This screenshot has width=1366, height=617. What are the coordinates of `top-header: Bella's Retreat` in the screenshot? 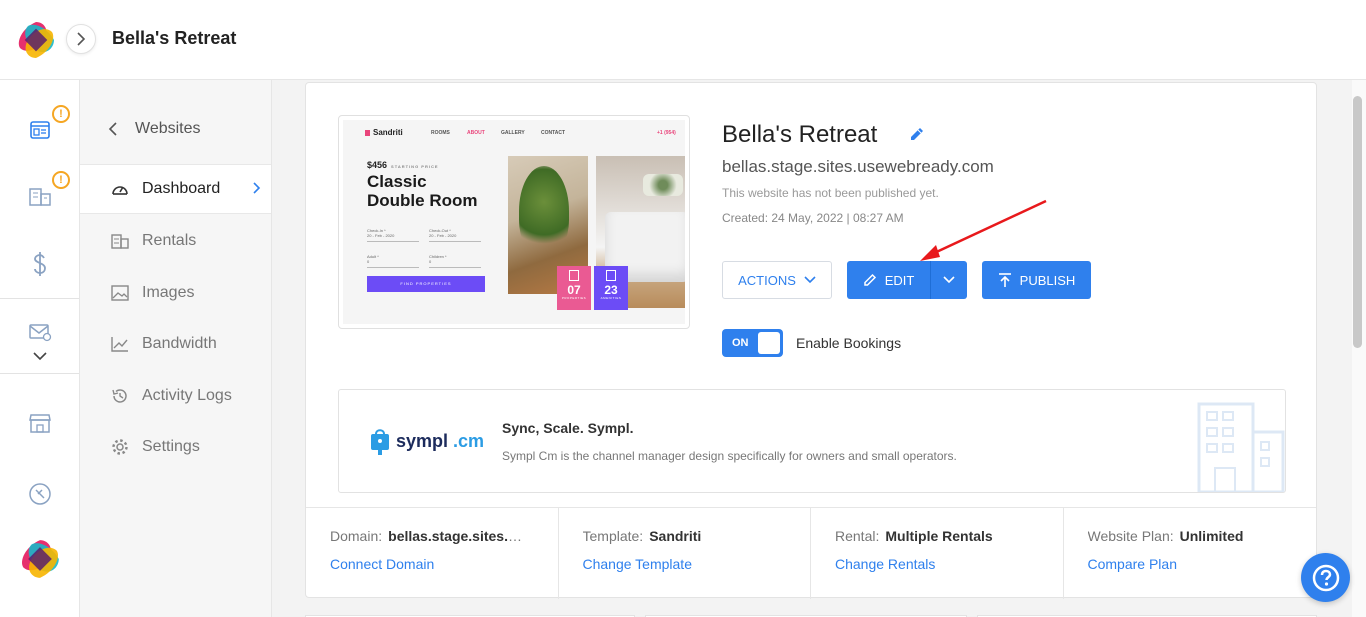 It's located at (683, 40).